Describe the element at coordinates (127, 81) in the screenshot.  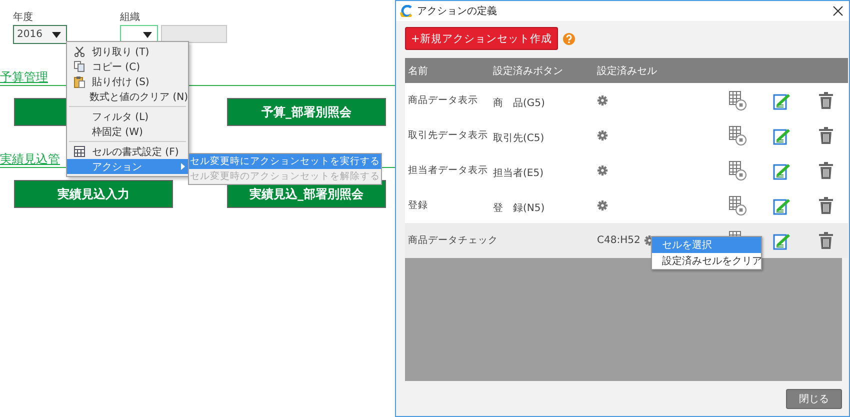
I see `menu-item: 貼り付け (S)` at that location.